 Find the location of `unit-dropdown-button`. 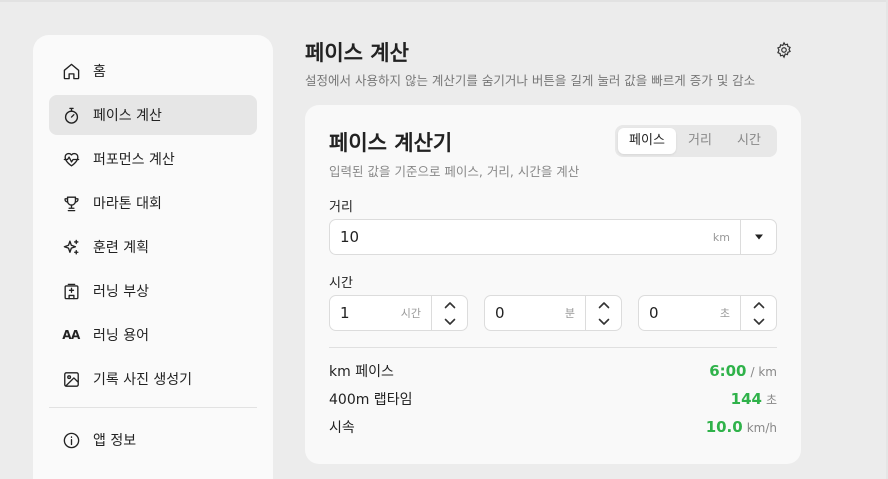

unit-dropdown-button is located at coordinates (758, 237).